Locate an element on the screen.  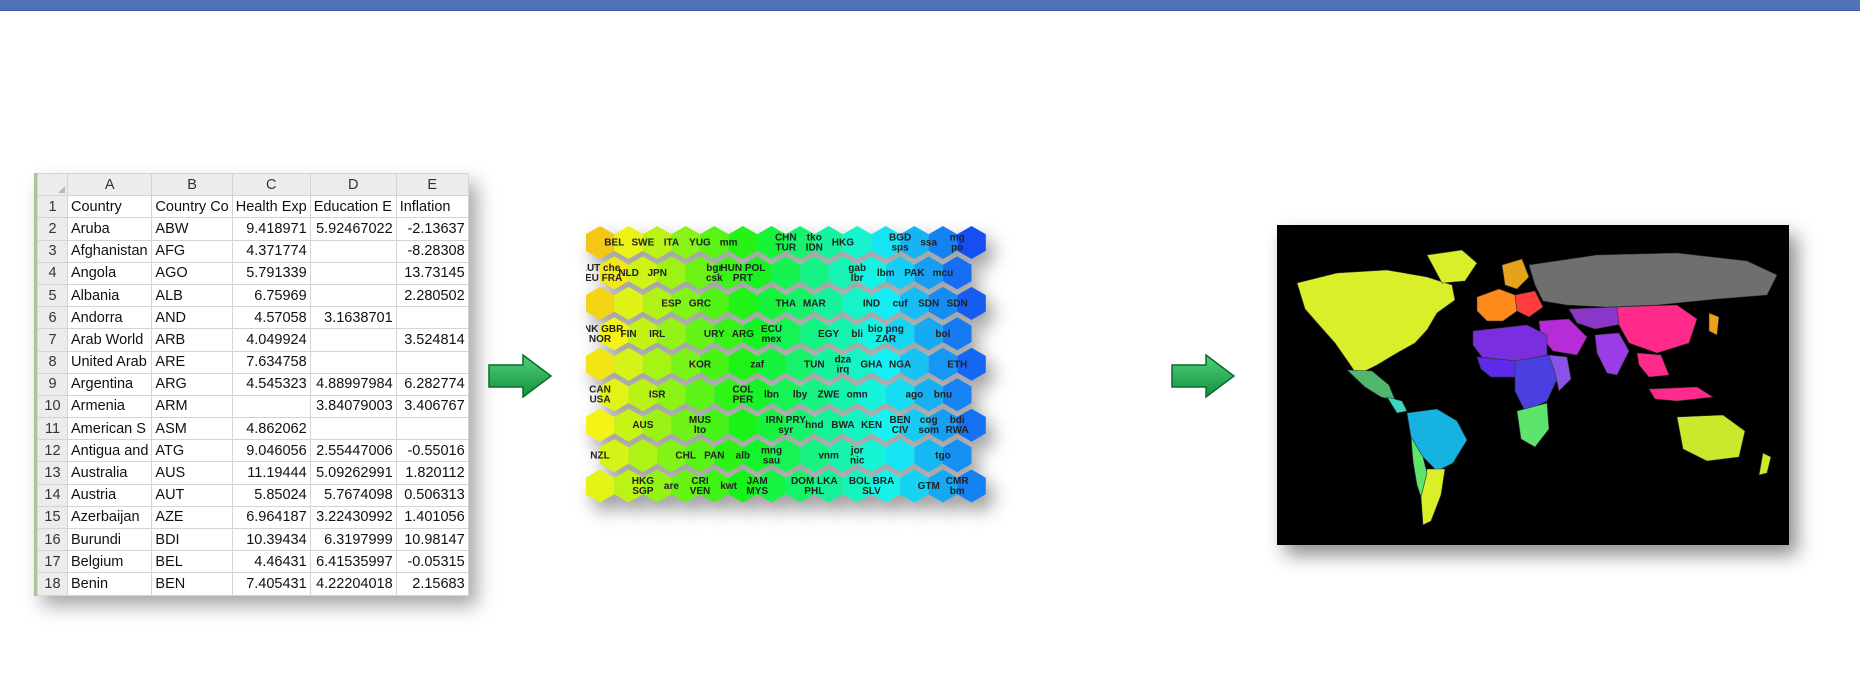
table-cell: -2.13637 is located at coordinates (432, 229).